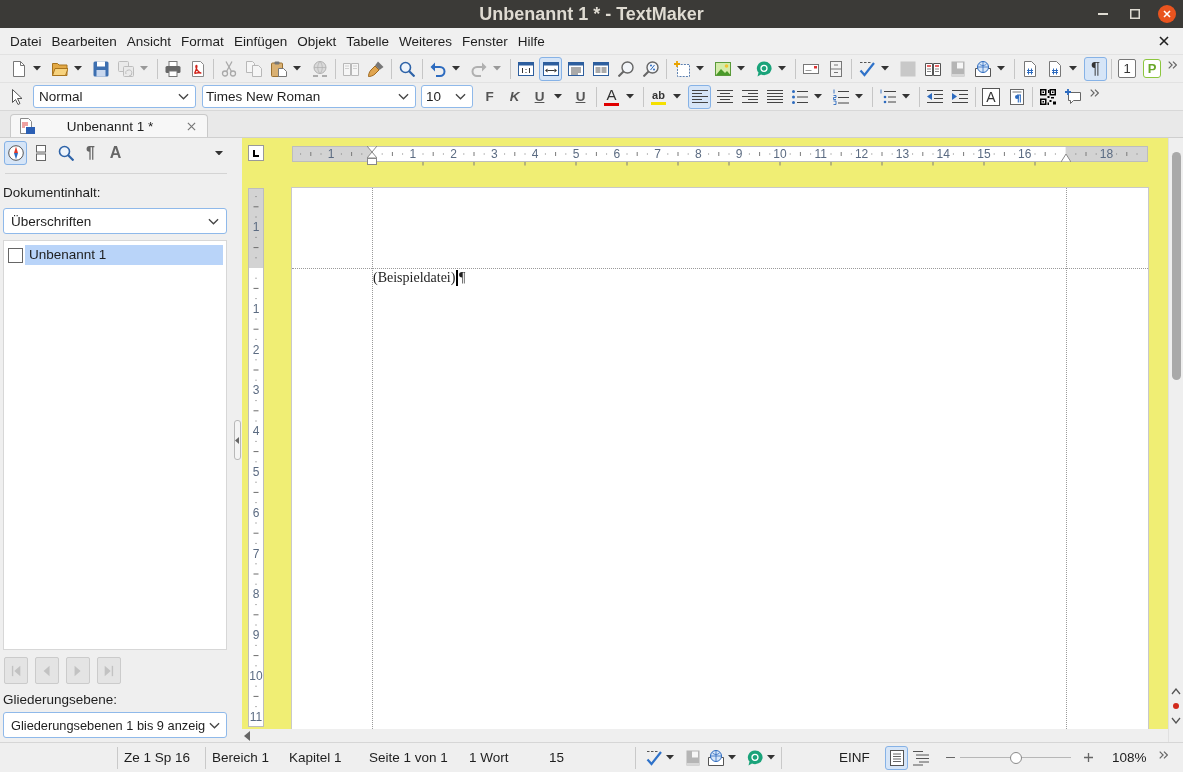 The width and height of the screenshot is (1183, 772). Describe the element at coordinates (907, 68) in the screenshot. I see `square-icon` at that location.